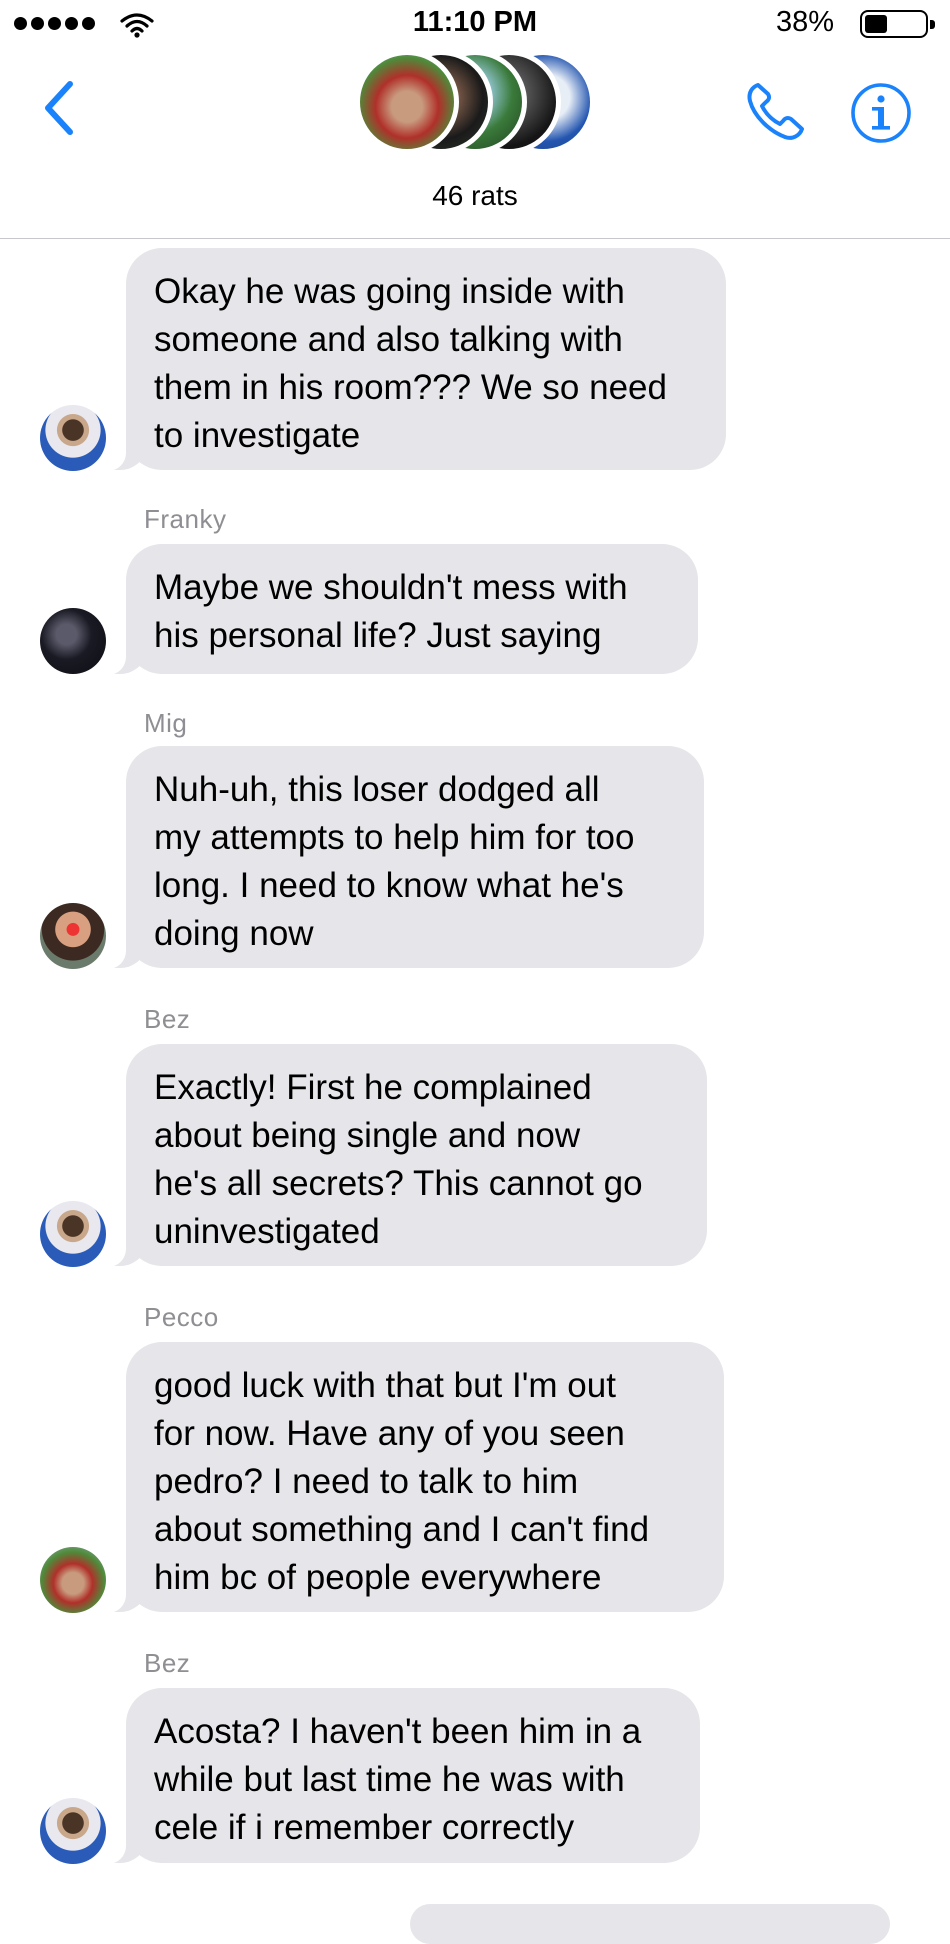  Describe the element at coordinates (366, 1481) in the screenshot. I see `message-text: pedro? I need to talk to him` at that location.